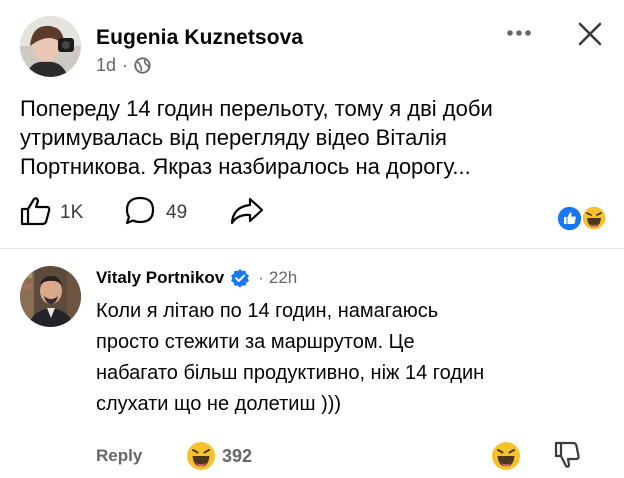  Describe the element at coordinates (219, 404) in the screenshot. I see `comment-text-line: слухати що не долетиш )))` at that location.